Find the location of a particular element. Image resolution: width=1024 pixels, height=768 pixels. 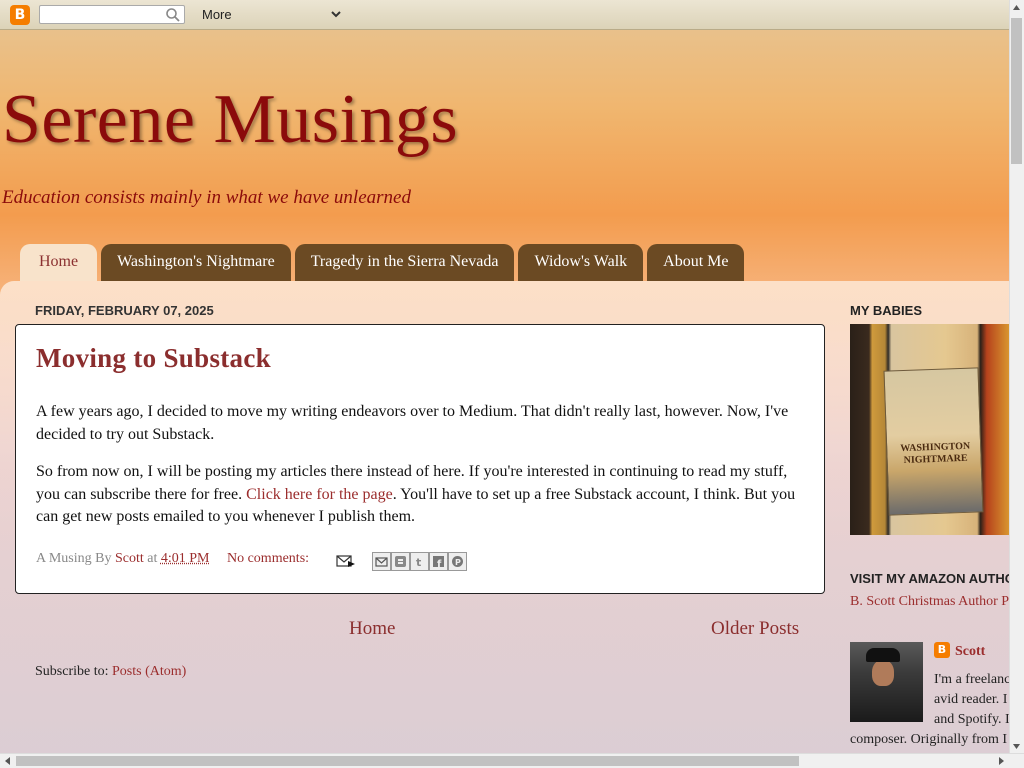

tab-about-me: About Me is located at coordinates (696, 262).